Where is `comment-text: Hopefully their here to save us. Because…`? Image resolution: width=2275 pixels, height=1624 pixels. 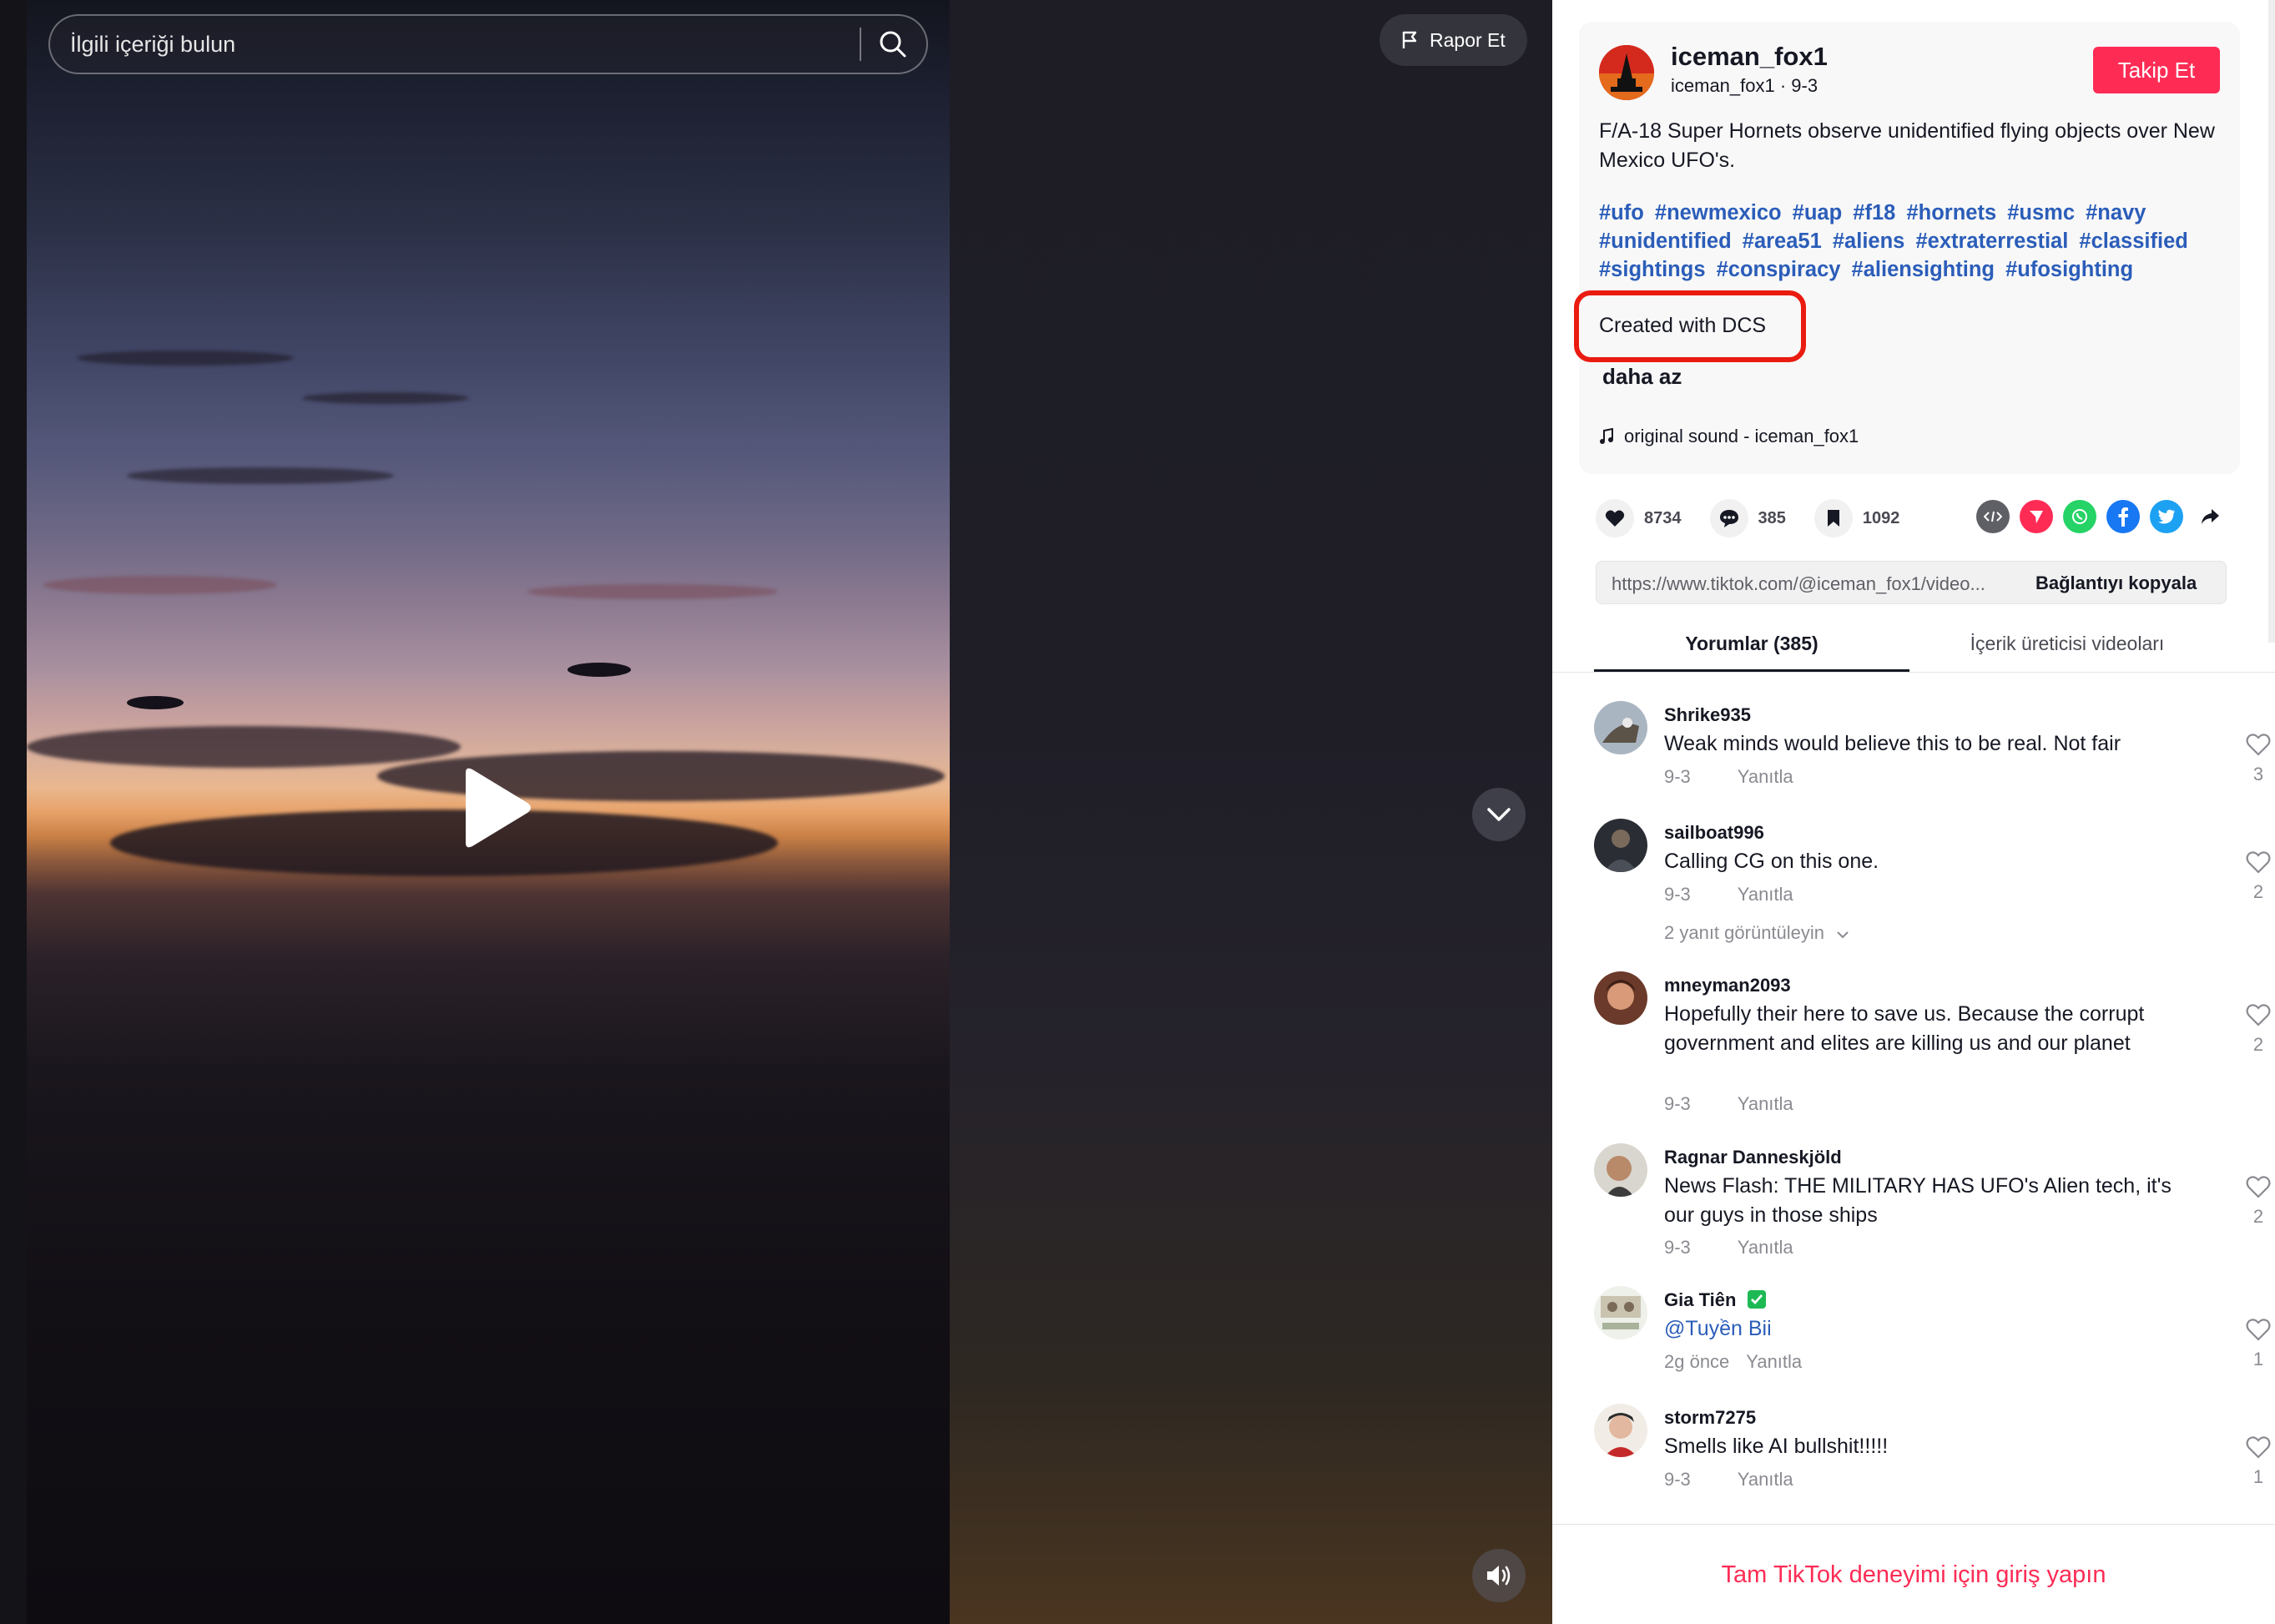
comment-text: Hopefully their here to save us. Because… is located at coordinates (1904, 1028).